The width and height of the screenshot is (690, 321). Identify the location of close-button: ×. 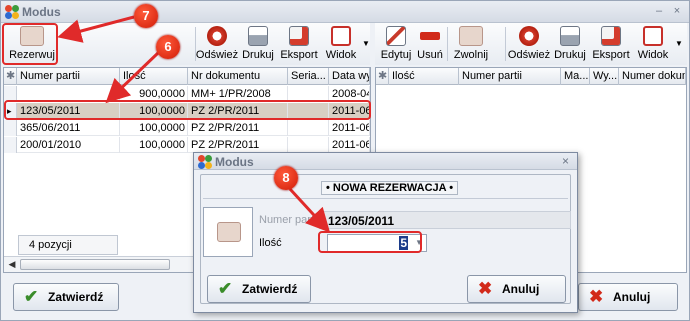
(677, 11).